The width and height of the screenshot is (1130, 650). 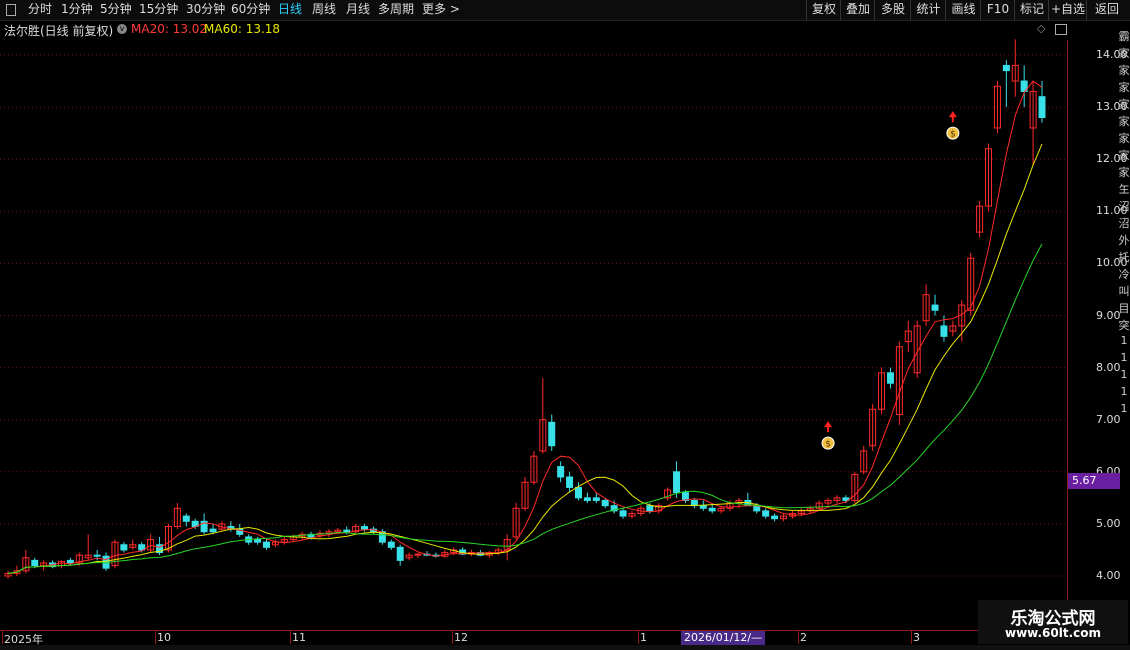 I want to click on price-tag: 5.67, so click(x=1094, y=481).